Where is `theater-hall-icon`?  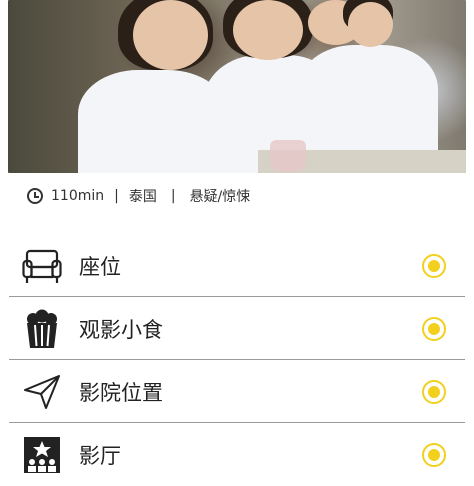
theater-hall-icon is located at coordinates (42, 454).